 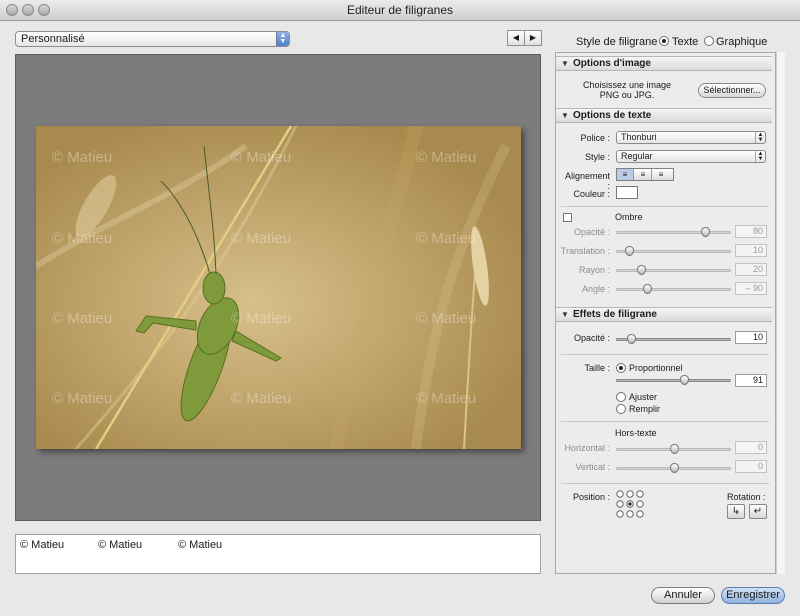 I want to click on watermark-style-label: Style de filigrane :, so click(x=620, y=42).